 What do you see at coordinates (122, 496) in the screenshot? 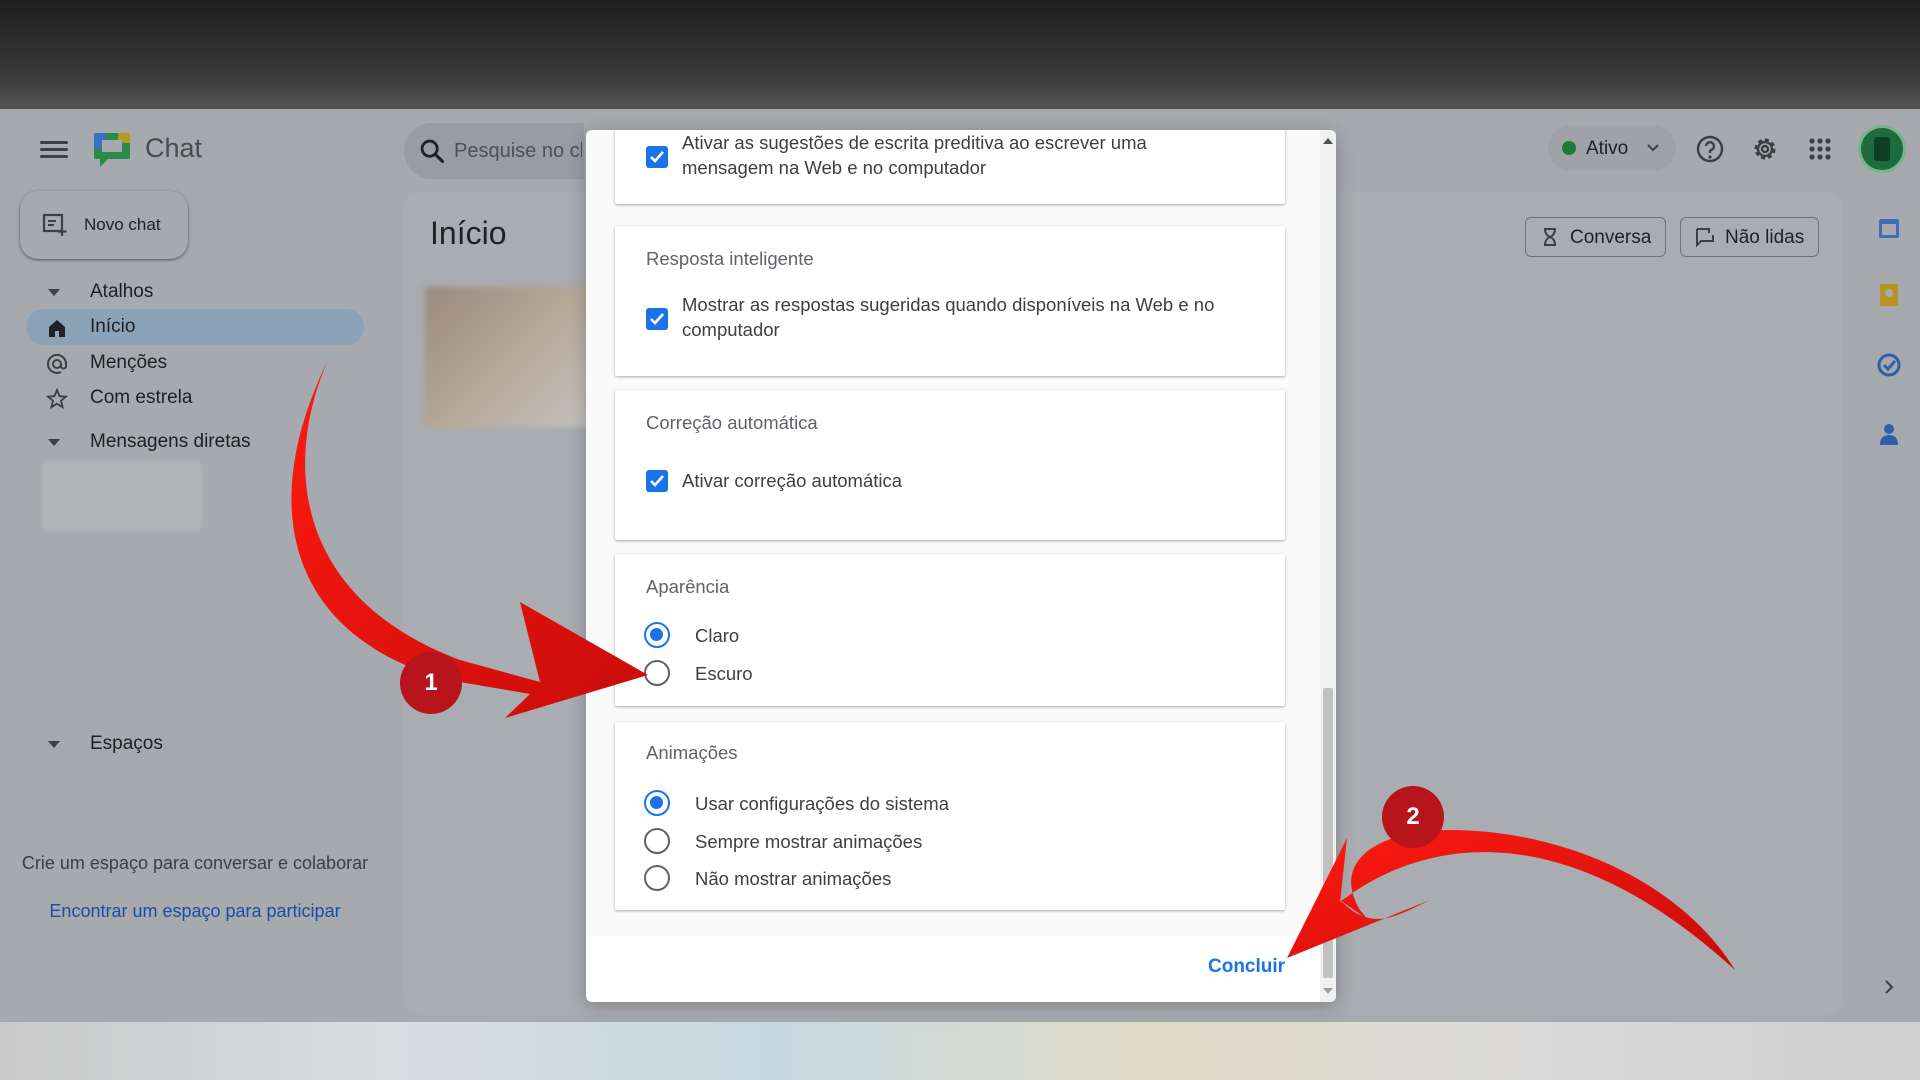
I see `direct-messages-list` at bounding box center [122, 496].